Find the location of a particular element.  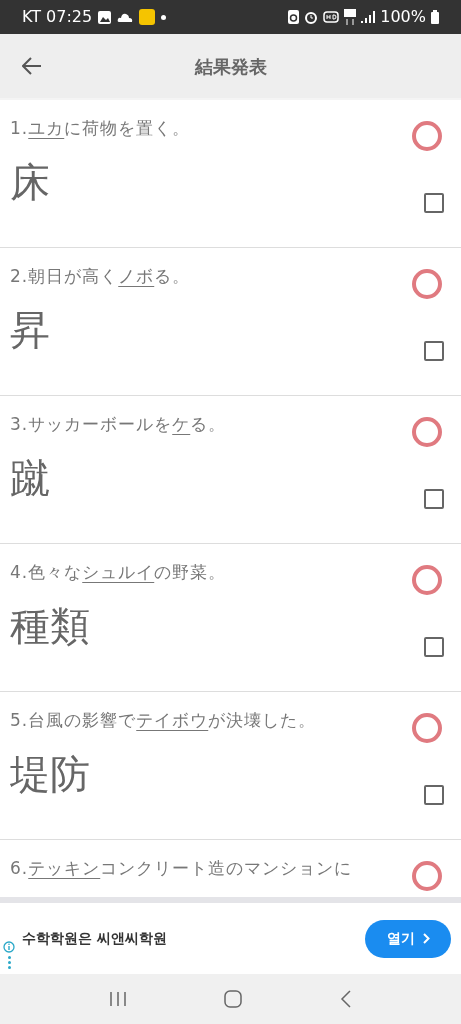

question-text: 6.テッキン コンクリート造のマンションに is located at coordinates (182, 868).